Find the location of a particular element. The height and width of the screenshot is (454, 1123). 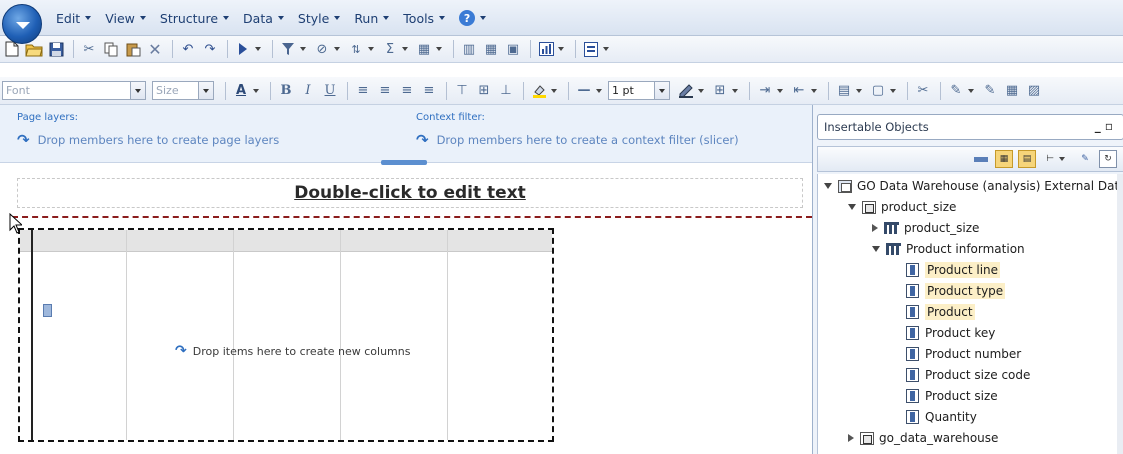

menu-run: Run is located at coordinates (372, 18).